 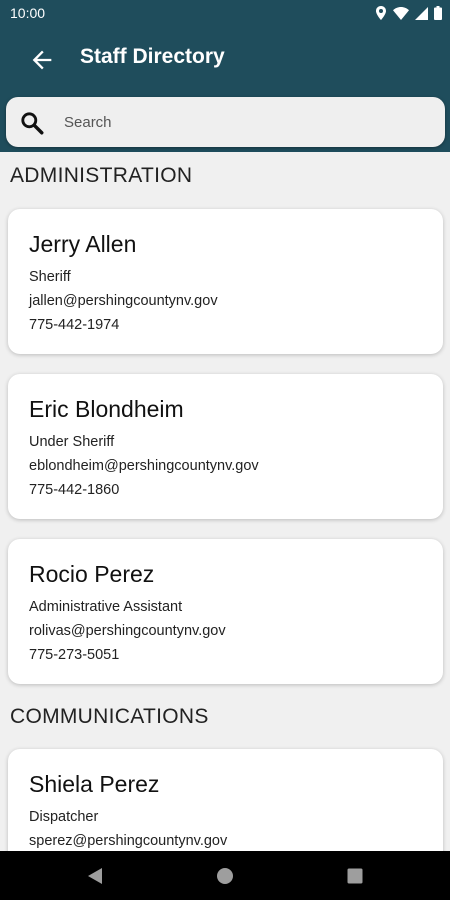 What do you see at coordinates (144, 466) in the screenshot?
I see `staff-email: eblondheim@pershingcountynv.gov` at bounding box center [144, 466].